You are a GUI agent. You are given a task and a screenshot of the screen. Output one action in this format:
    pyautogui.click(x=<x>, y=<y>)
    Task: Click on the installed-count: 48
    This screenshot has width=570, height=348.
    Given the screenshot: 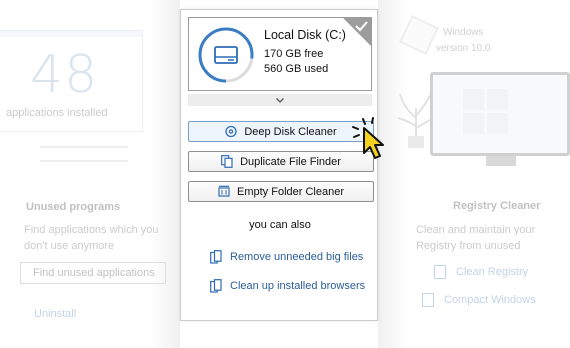 What is the action you would take?
    pyautogui.click(x=64, y=75)
    